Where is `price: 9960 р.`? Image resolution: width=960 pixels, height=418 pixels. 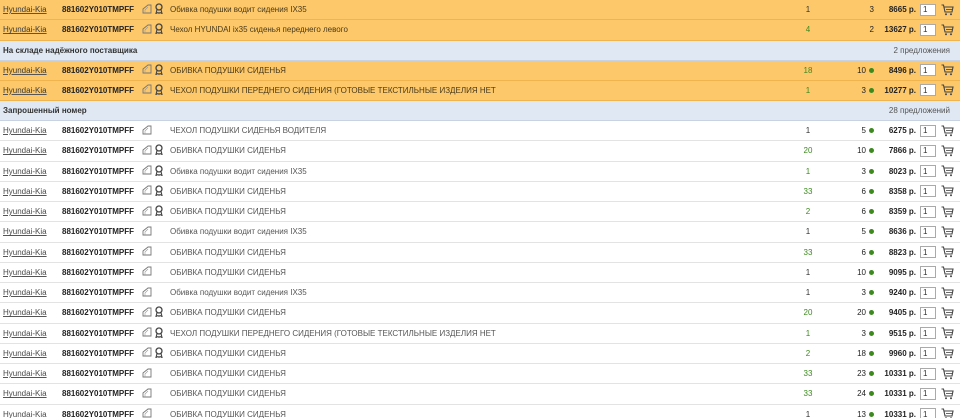
price: 9960 р. is located at coordinates (902, 353).